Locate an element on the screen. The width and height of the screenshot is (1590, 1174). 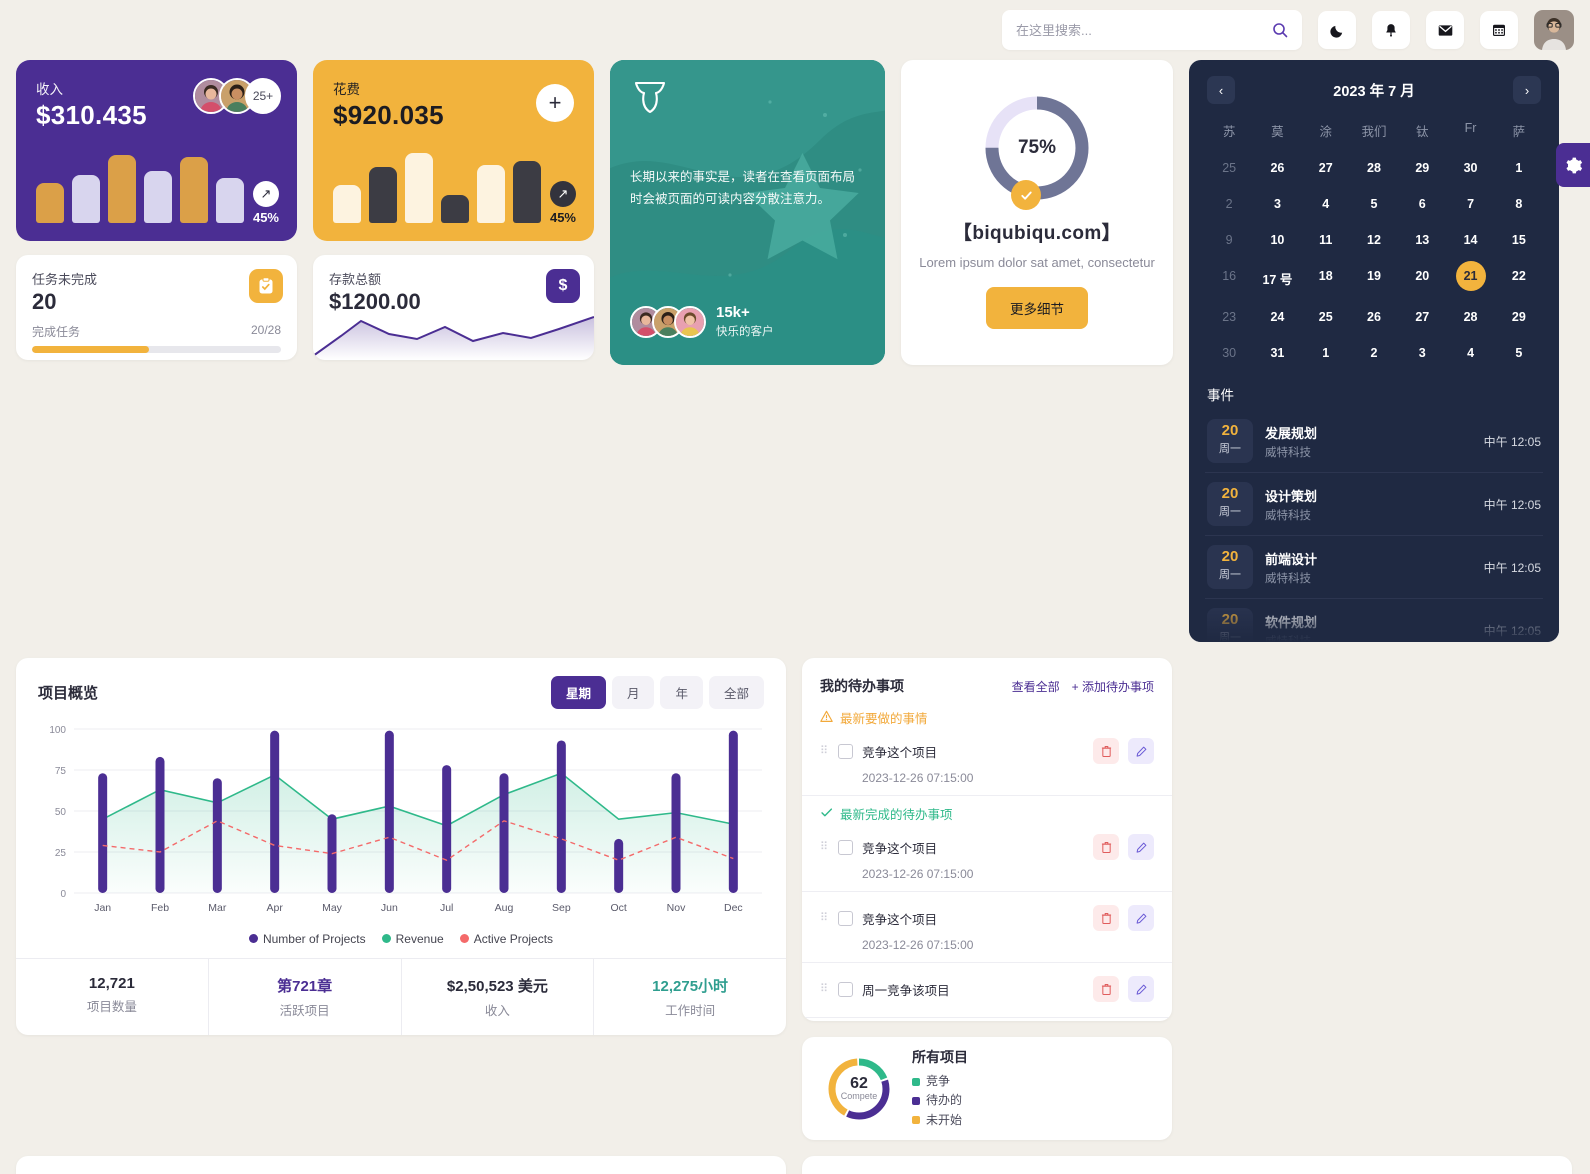
calendar-date: 15 is located at coordinates (1519, 240).